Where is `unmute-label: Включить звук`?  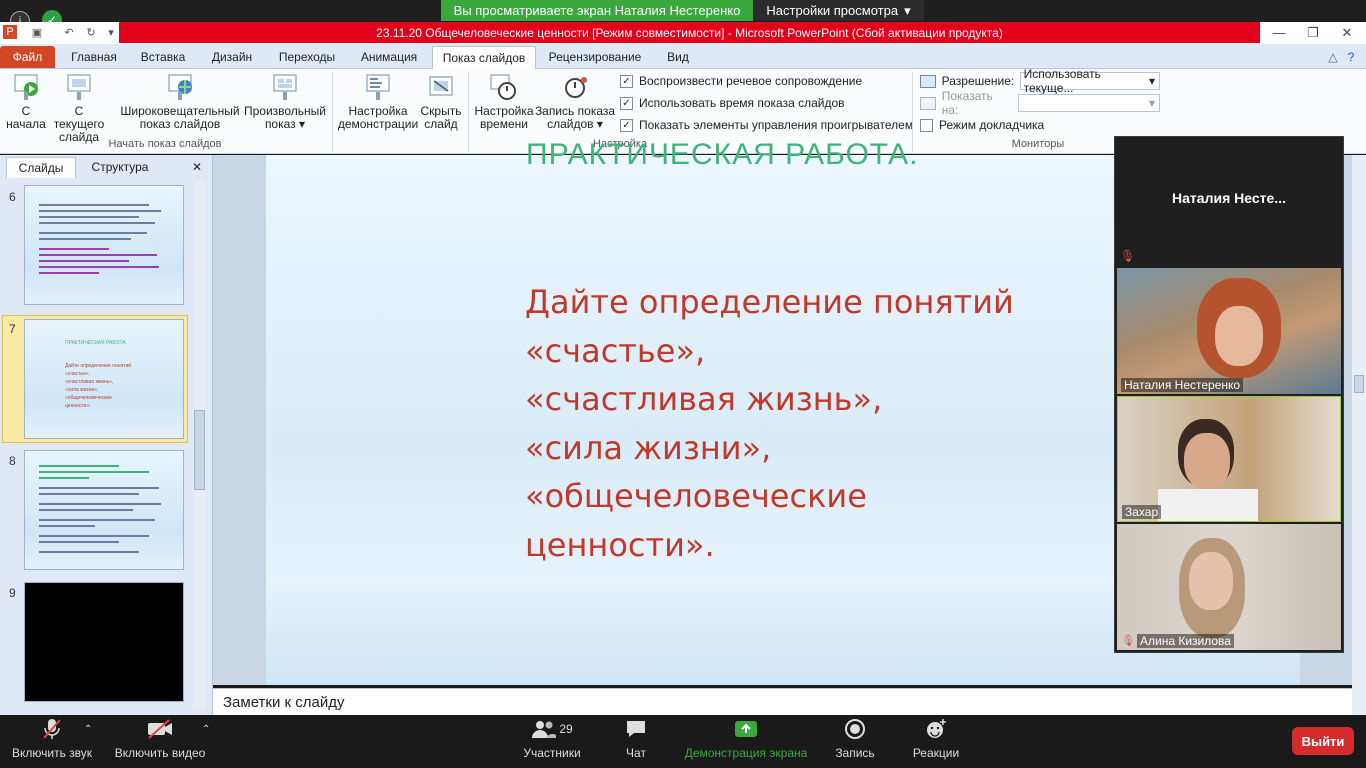
unmute-label: Включить звук is located at coordinates (52, 753).